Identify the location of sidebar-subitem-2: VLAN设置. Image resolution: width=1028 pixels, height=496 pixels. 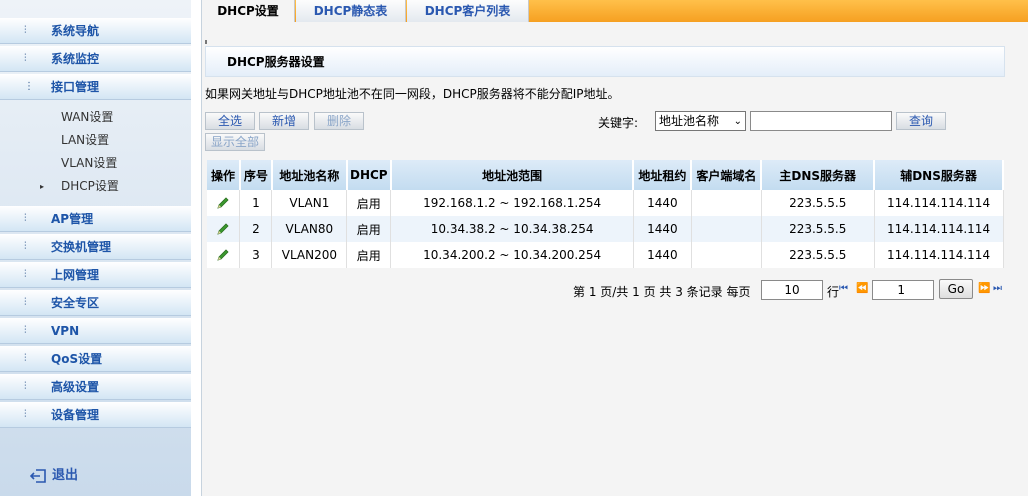
(95, 163).